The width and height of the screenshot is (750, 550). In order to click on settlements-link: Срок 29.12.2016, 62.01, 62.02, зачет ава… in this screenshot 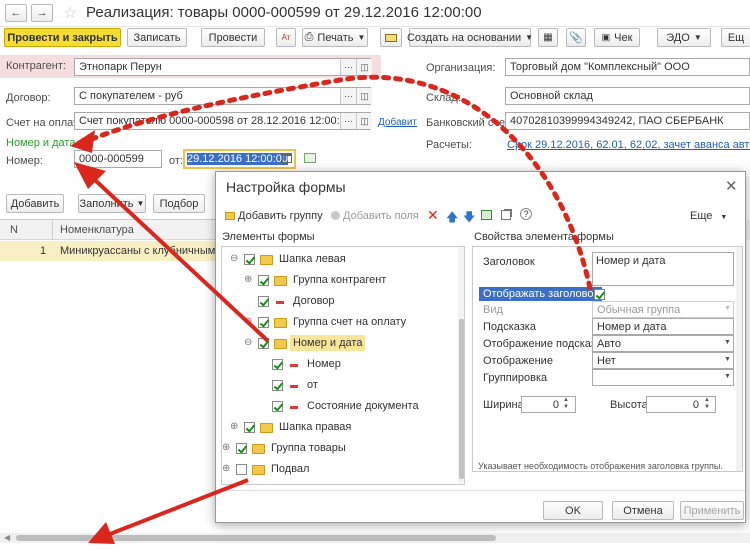, I will do `click(628, 145)`.